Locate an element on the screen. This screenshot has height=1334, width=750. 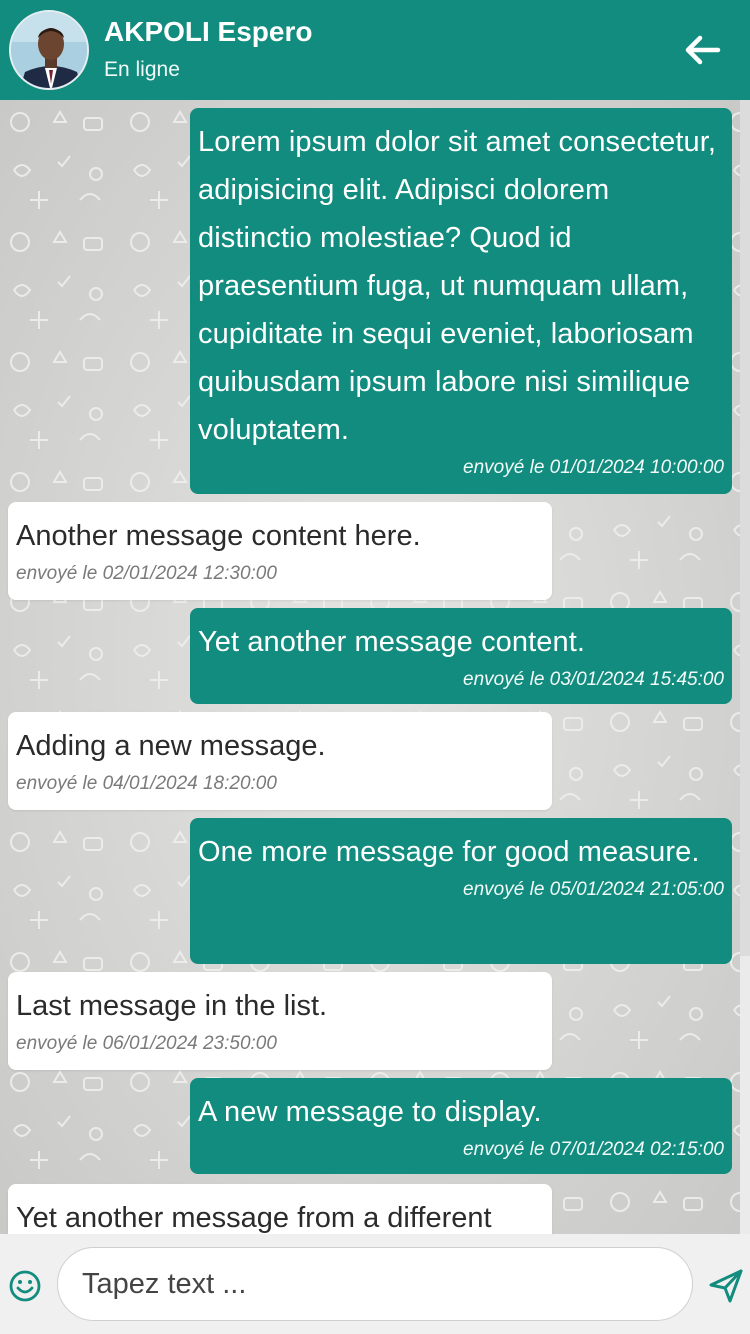
avatar-photo is located at coordinates (49, 50).